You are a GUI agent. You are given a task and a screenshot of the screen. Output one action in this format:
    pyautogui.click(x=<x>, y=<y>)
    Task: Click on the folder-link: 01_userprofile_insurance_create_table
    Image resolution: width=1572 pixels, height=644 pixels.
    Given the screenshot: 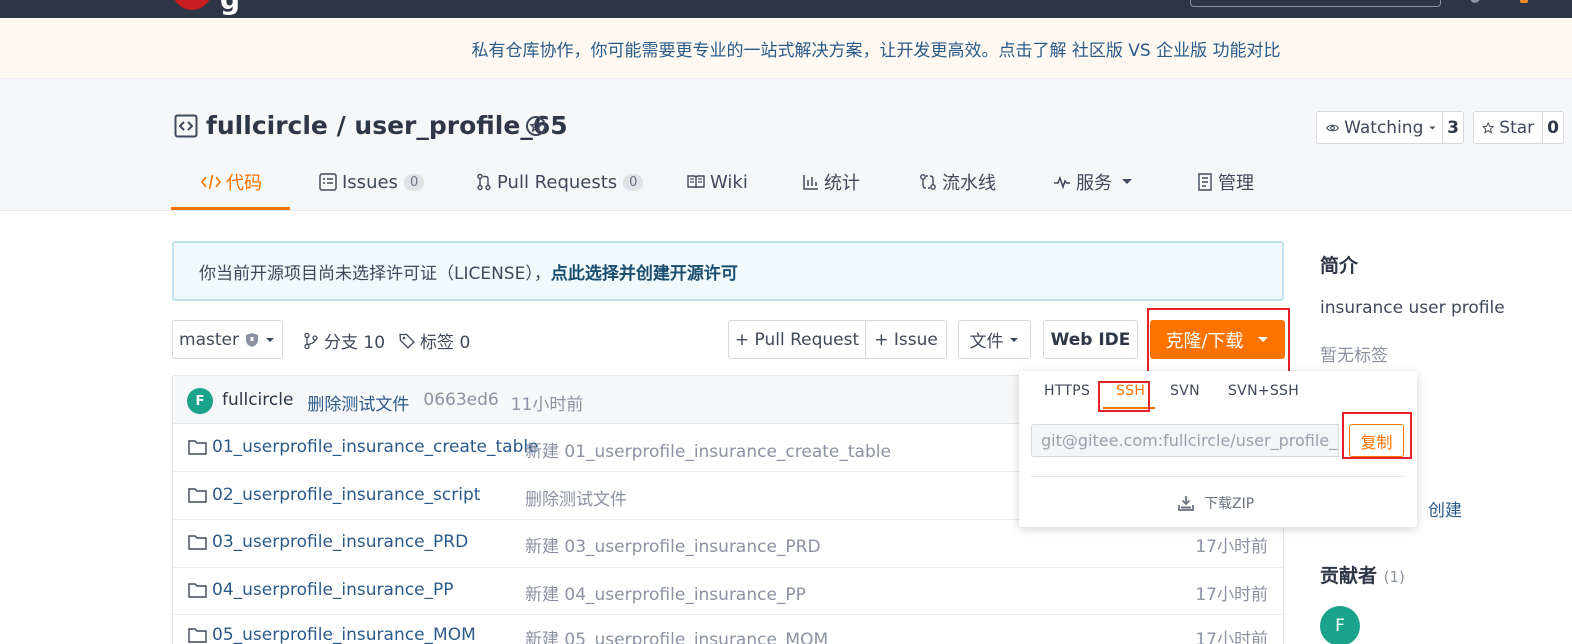 What is the action you would take?
    pyautogui.click(x=363, y=447)
    